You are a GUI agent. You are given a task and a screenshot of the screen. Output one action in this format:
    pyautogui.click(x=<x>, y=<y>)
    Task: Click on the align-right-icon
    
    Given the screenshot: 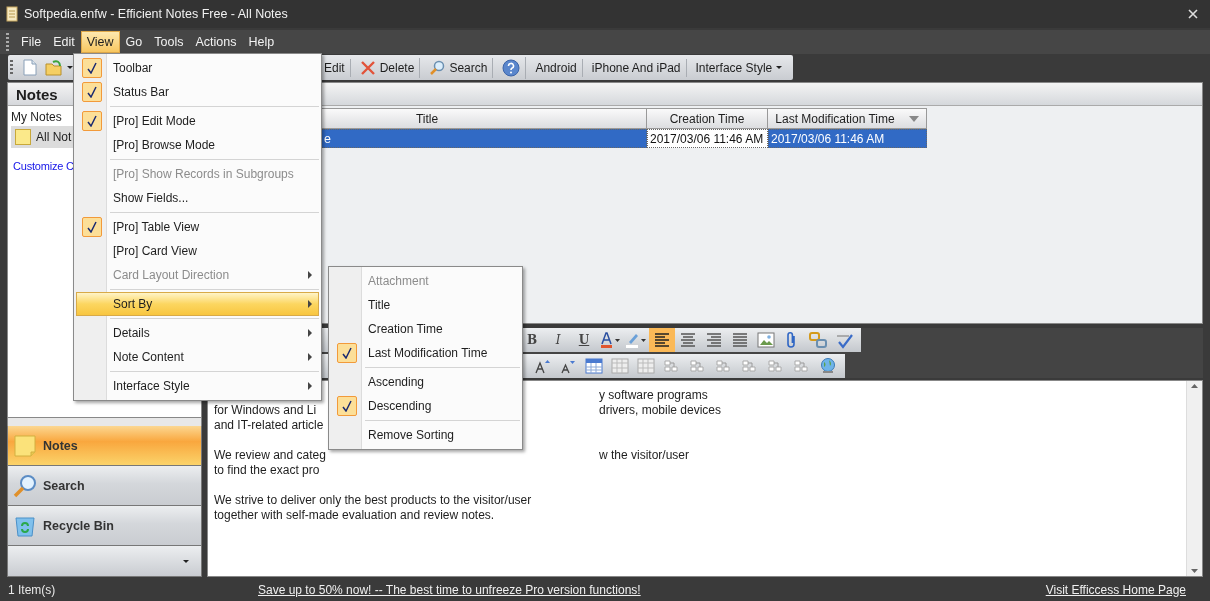 What is the action you would take?
    pyautogui.click(x=714, y=340)
    